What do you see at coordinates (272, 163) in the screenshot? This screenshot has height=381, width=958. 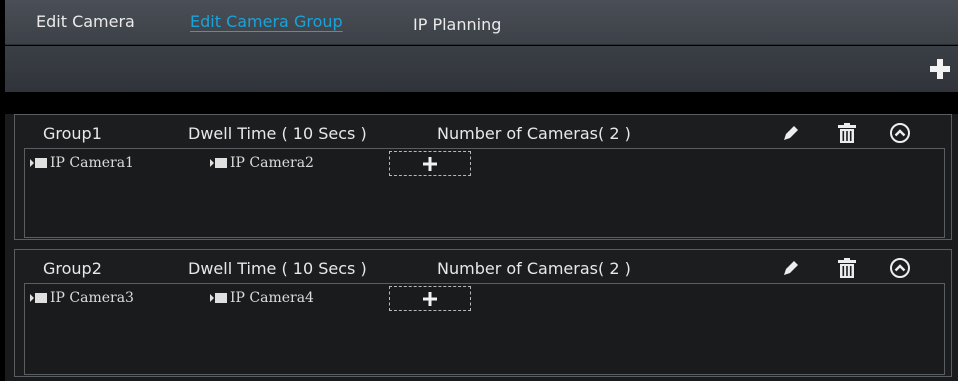 I see `camera-name: IP Camera2` at bounding box center [272, 163].